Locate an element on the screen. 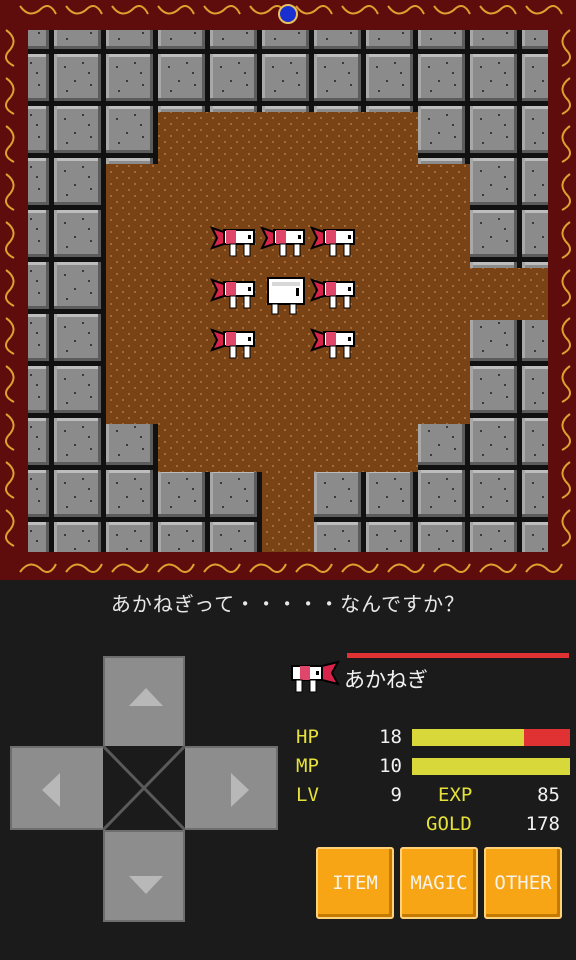  enemy-hp-bar is located at coordinates (458, 655).